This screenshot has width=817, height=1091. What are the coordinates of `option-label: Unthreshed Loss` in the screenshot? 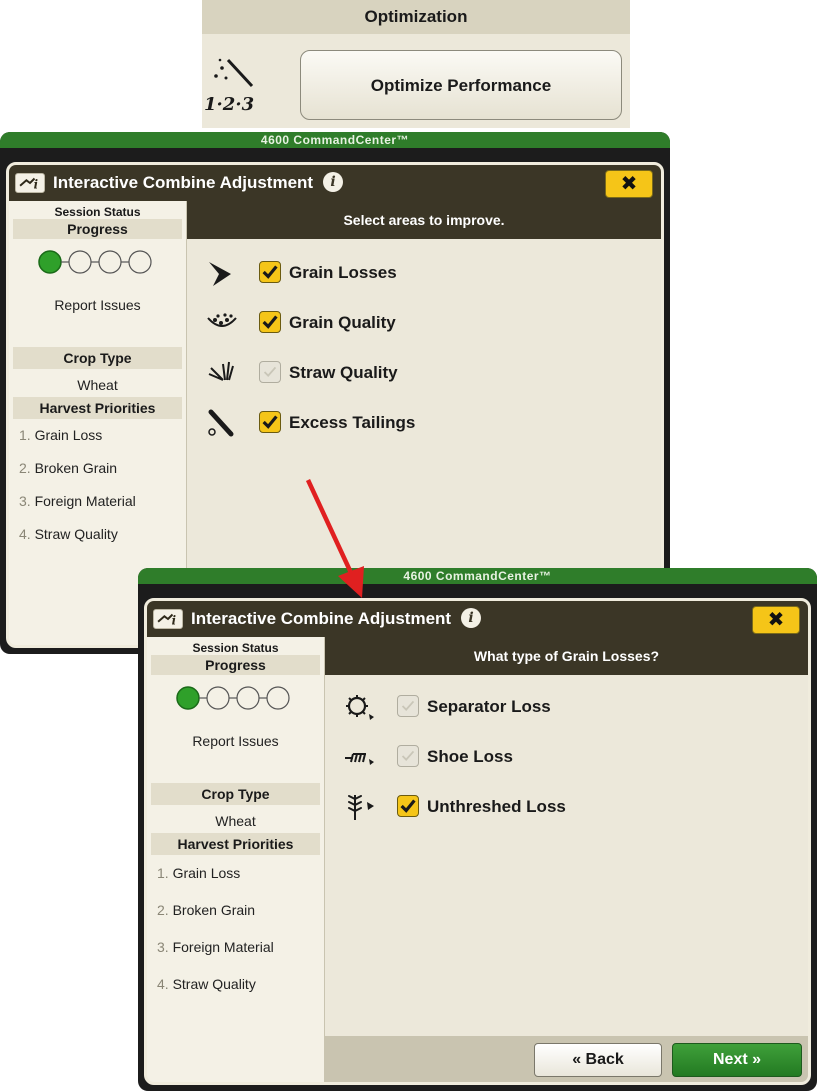 It's located at (496, 806).